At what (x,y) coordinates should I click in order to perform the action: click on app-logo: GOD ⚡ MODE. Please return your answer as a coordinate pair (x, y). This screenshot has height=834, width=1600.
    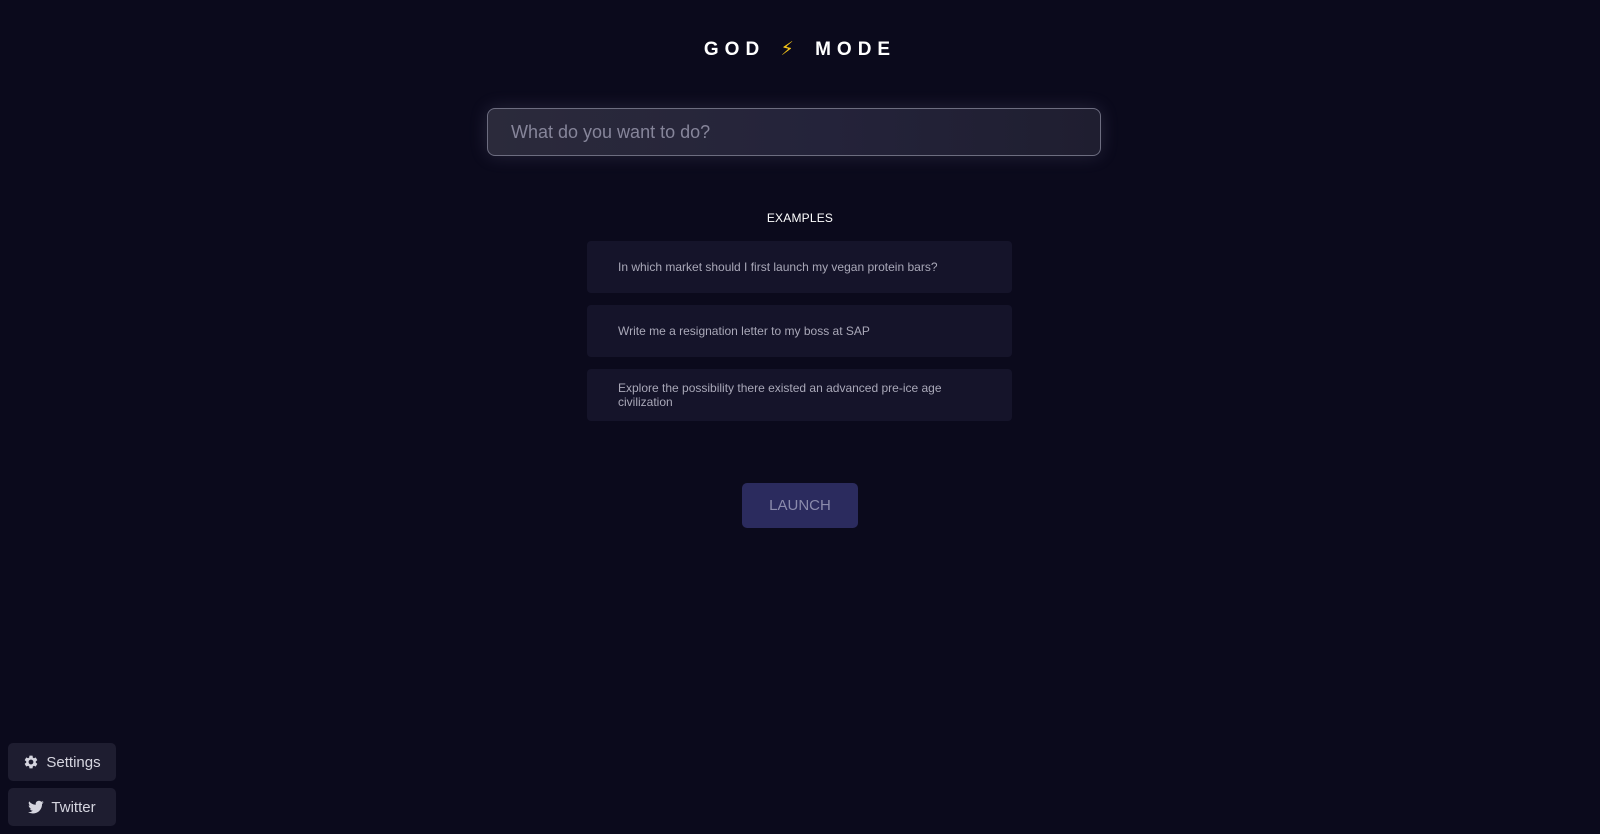
    Looking at the image, I should click on (800, 49).